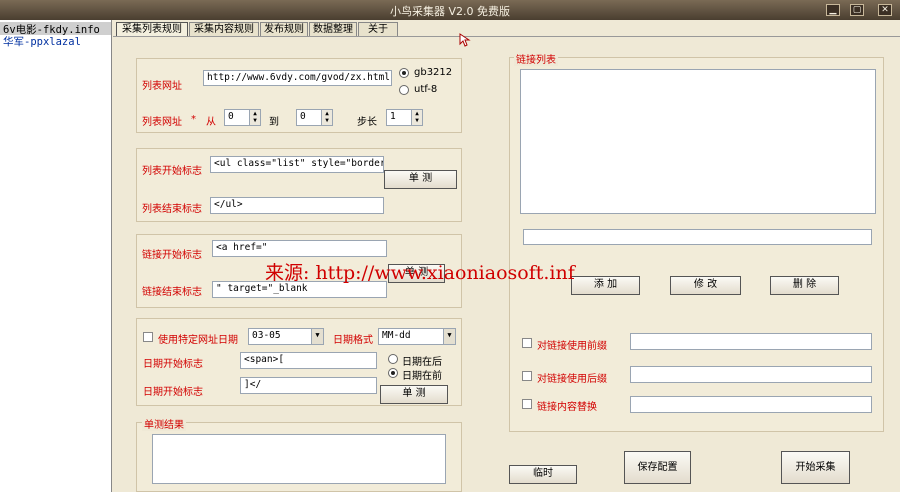 This screenshot has width=900, height=492. I want to click on sidebar-item-huajun: 华军-ppxlazal, so click(42, 41).